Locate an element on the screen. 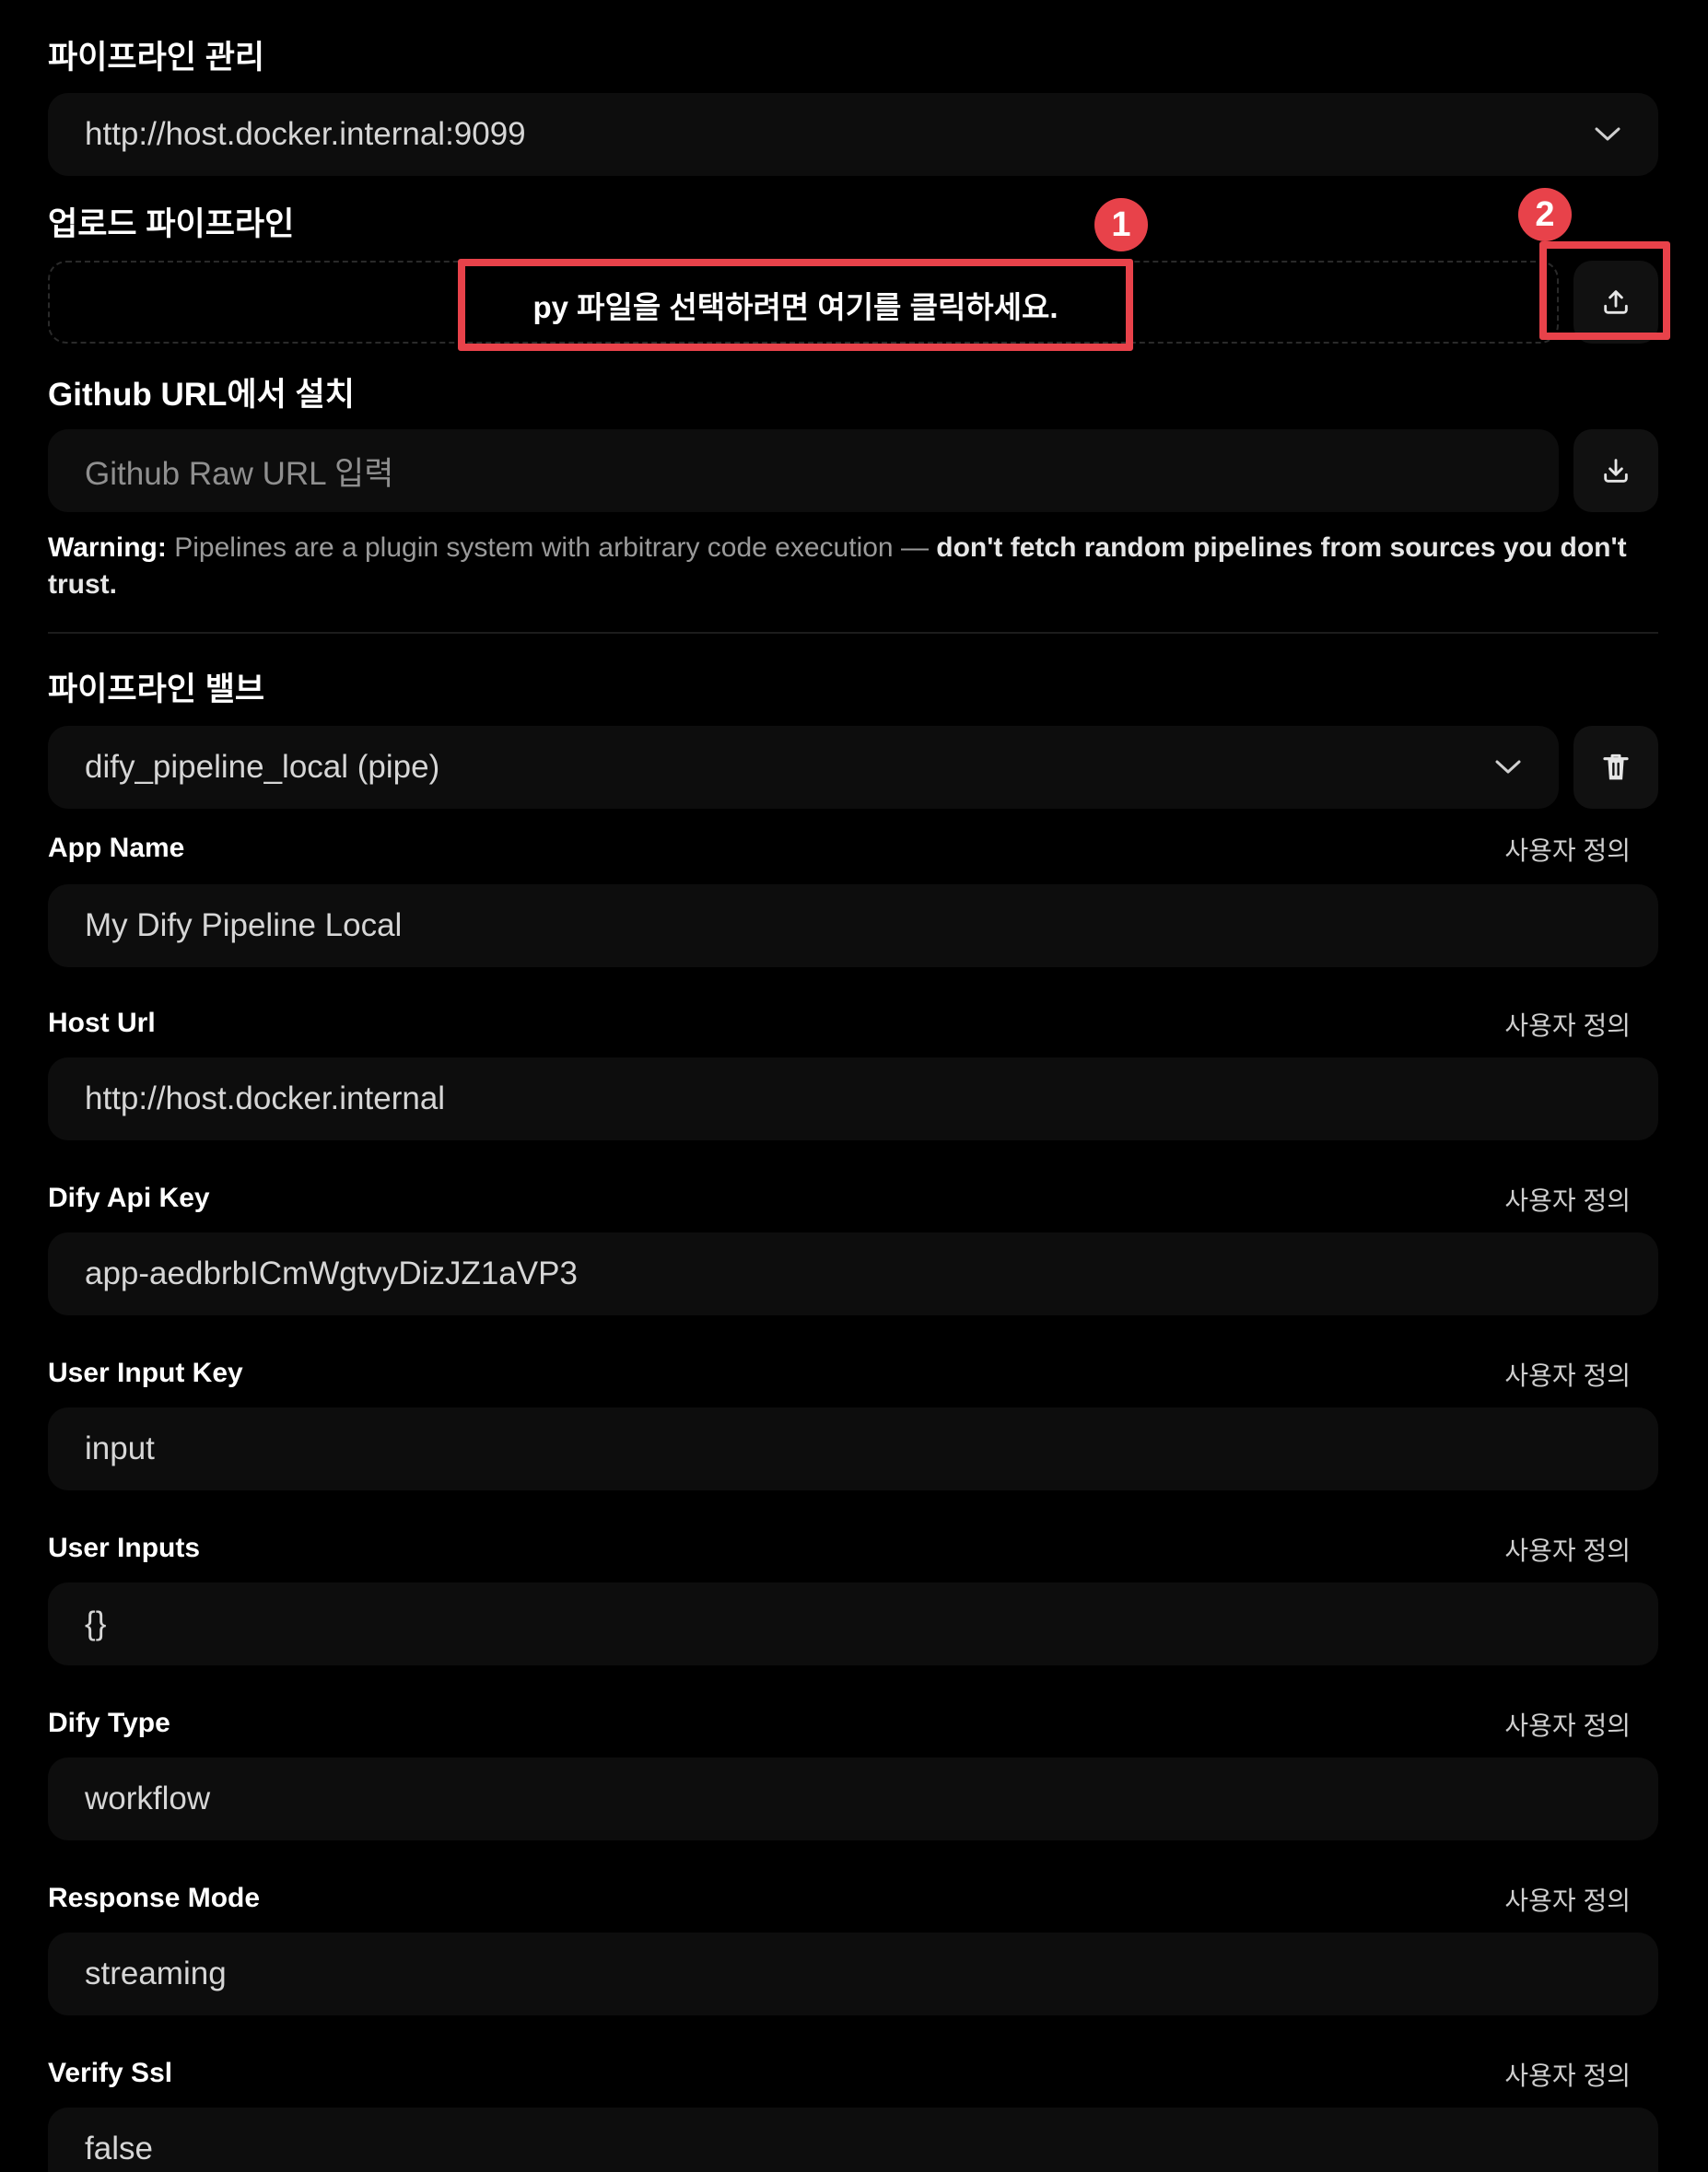 The image size is (1708, 2172). annotation-badge-1: 1 is located at coordinates (1121, 224).